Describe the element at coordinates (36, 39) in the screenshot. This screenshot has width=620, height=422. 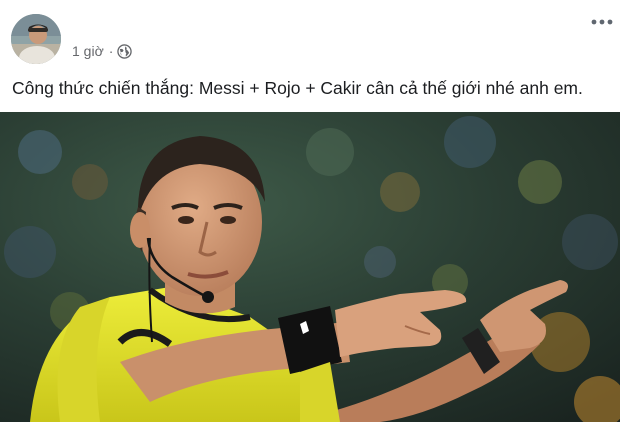
I see `author-avatar` at that location.